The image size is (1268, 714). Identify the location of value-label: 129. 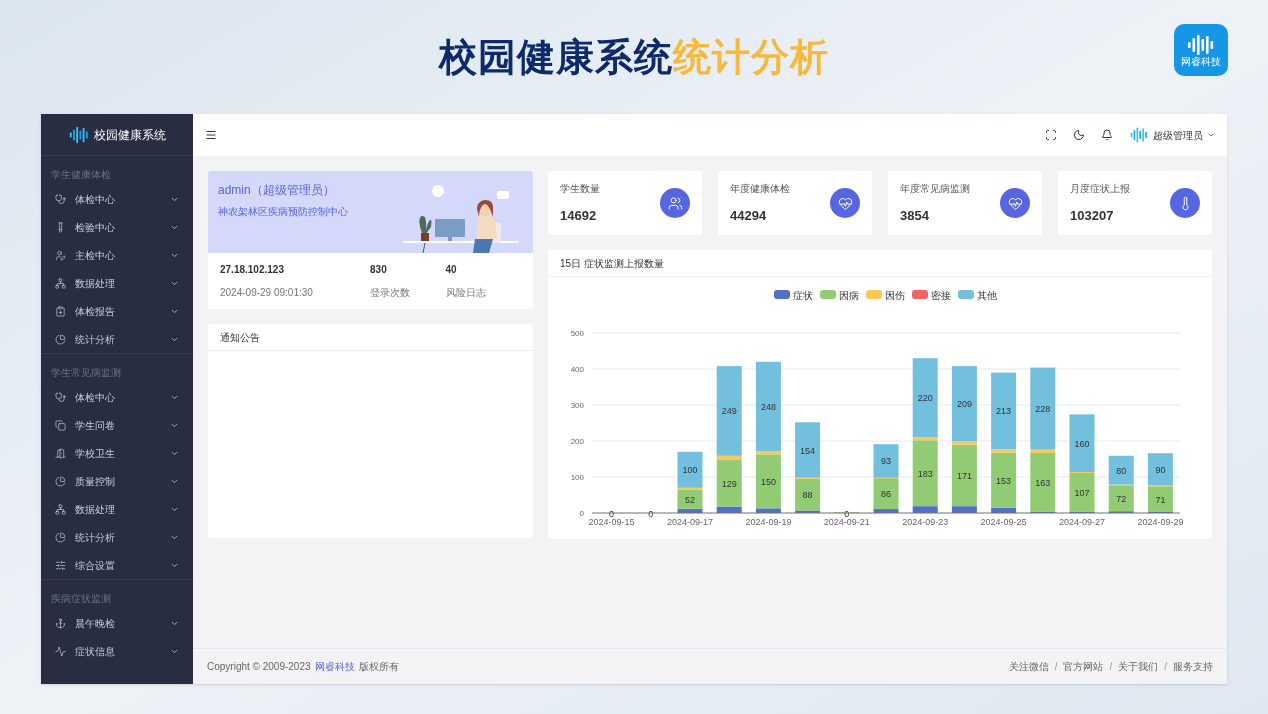
(729, 483).